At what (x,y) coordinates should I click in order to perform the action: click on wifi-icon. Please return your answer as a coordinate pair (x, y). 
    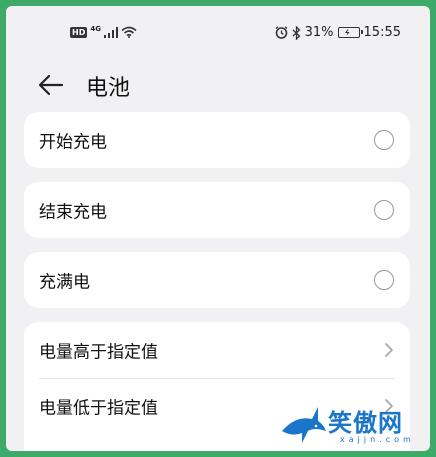
    Looking at the image, I should click on (129, 32).